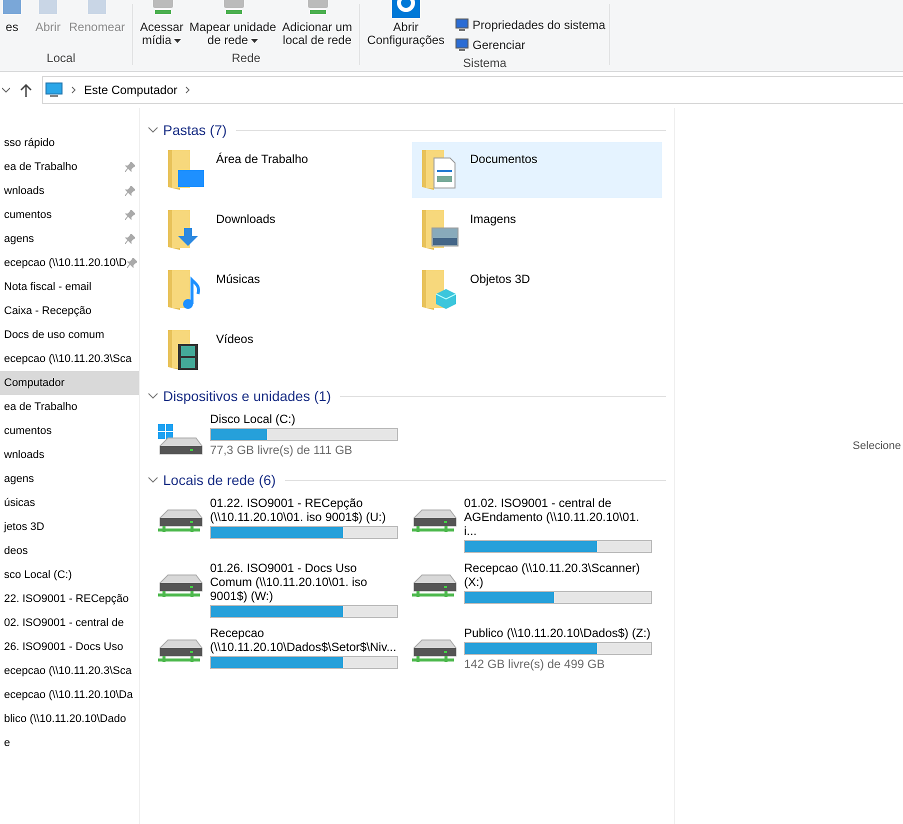 Image resolution: width=903 pixels, height=824 pixels. I want to click on drive-tile: Disco Local (C:) 77,3 GB livre(s) de 111 GB, so click(285, 436).